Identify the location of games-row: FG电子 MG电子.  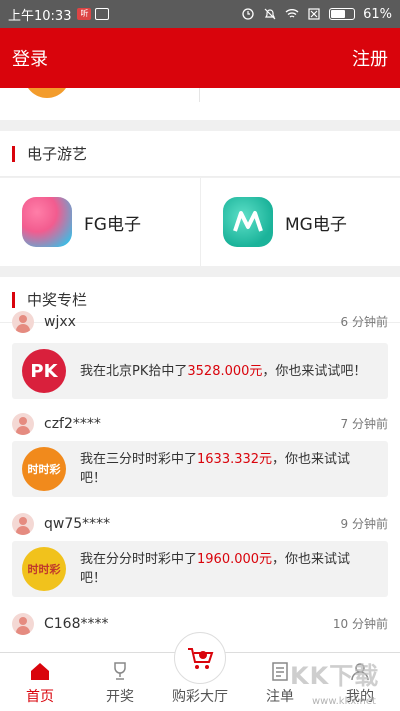
(200, 222).